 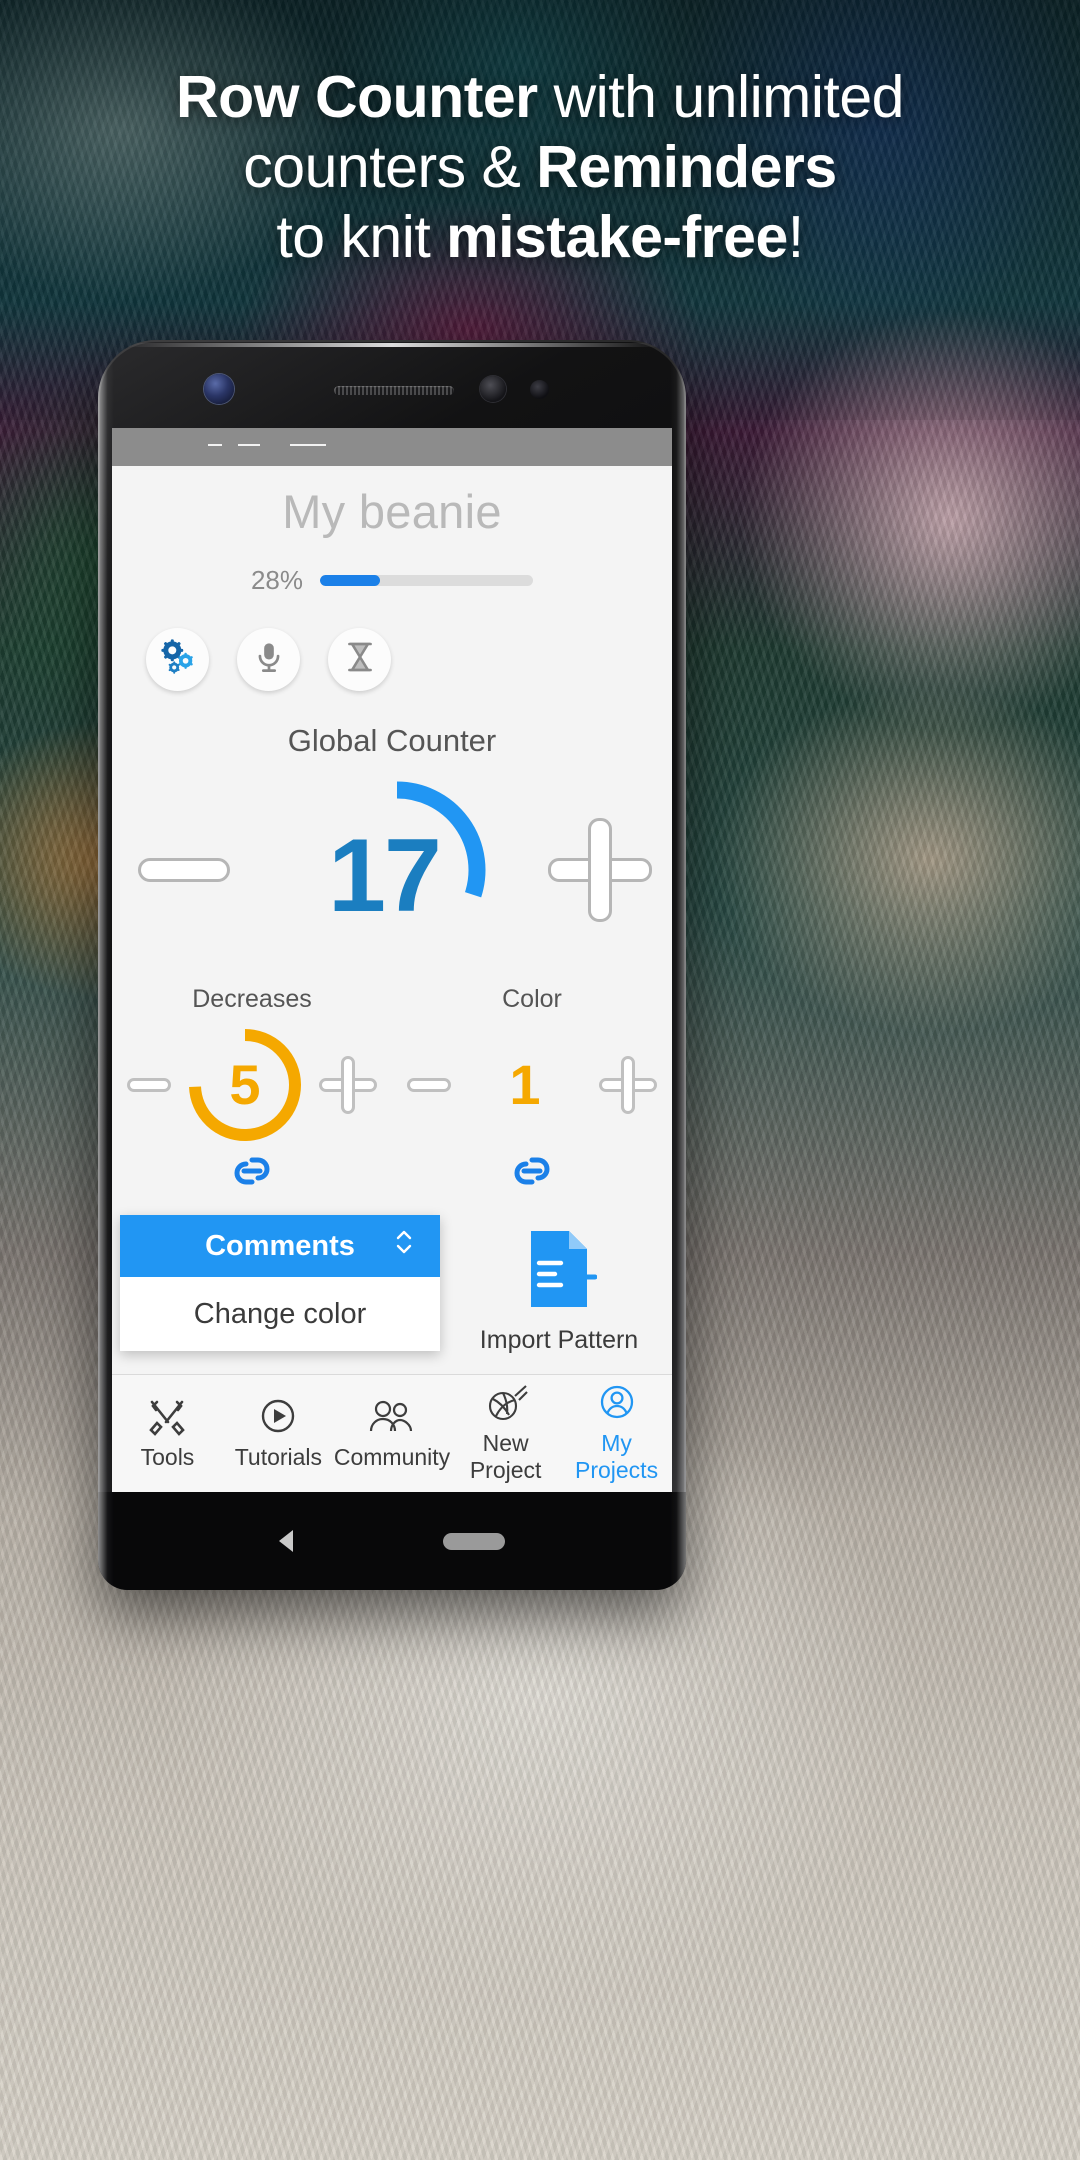 I want to click on tools-icon, so click(x=167, y=1420).